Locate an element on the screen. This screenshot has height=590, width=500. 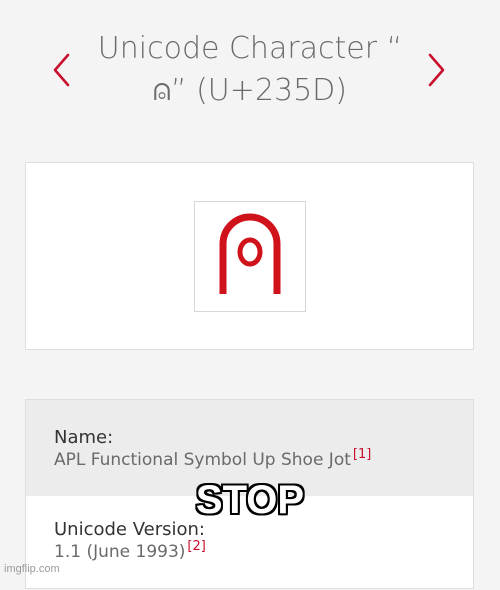
page-title-line-2: ⍝” (U+235D) is located at coordinates (250, 90).